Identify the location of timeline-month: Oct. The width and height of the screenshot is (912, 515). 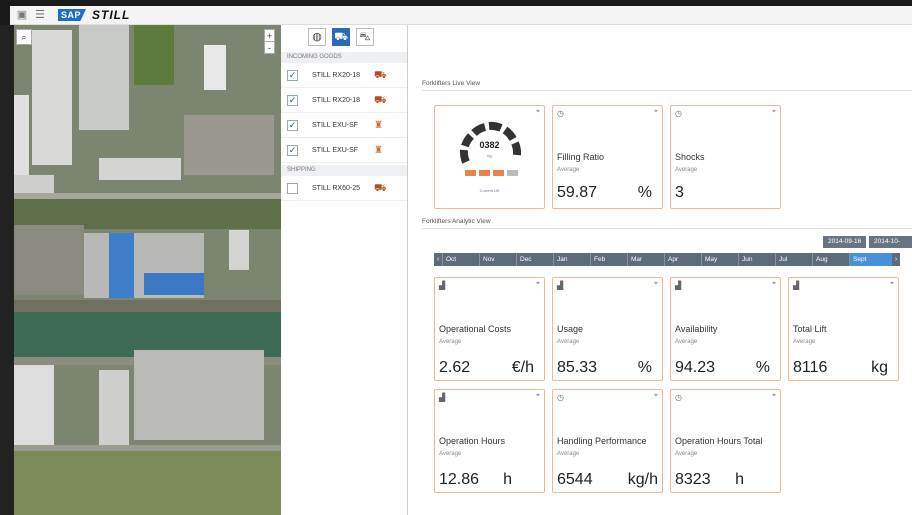
(460, 259).